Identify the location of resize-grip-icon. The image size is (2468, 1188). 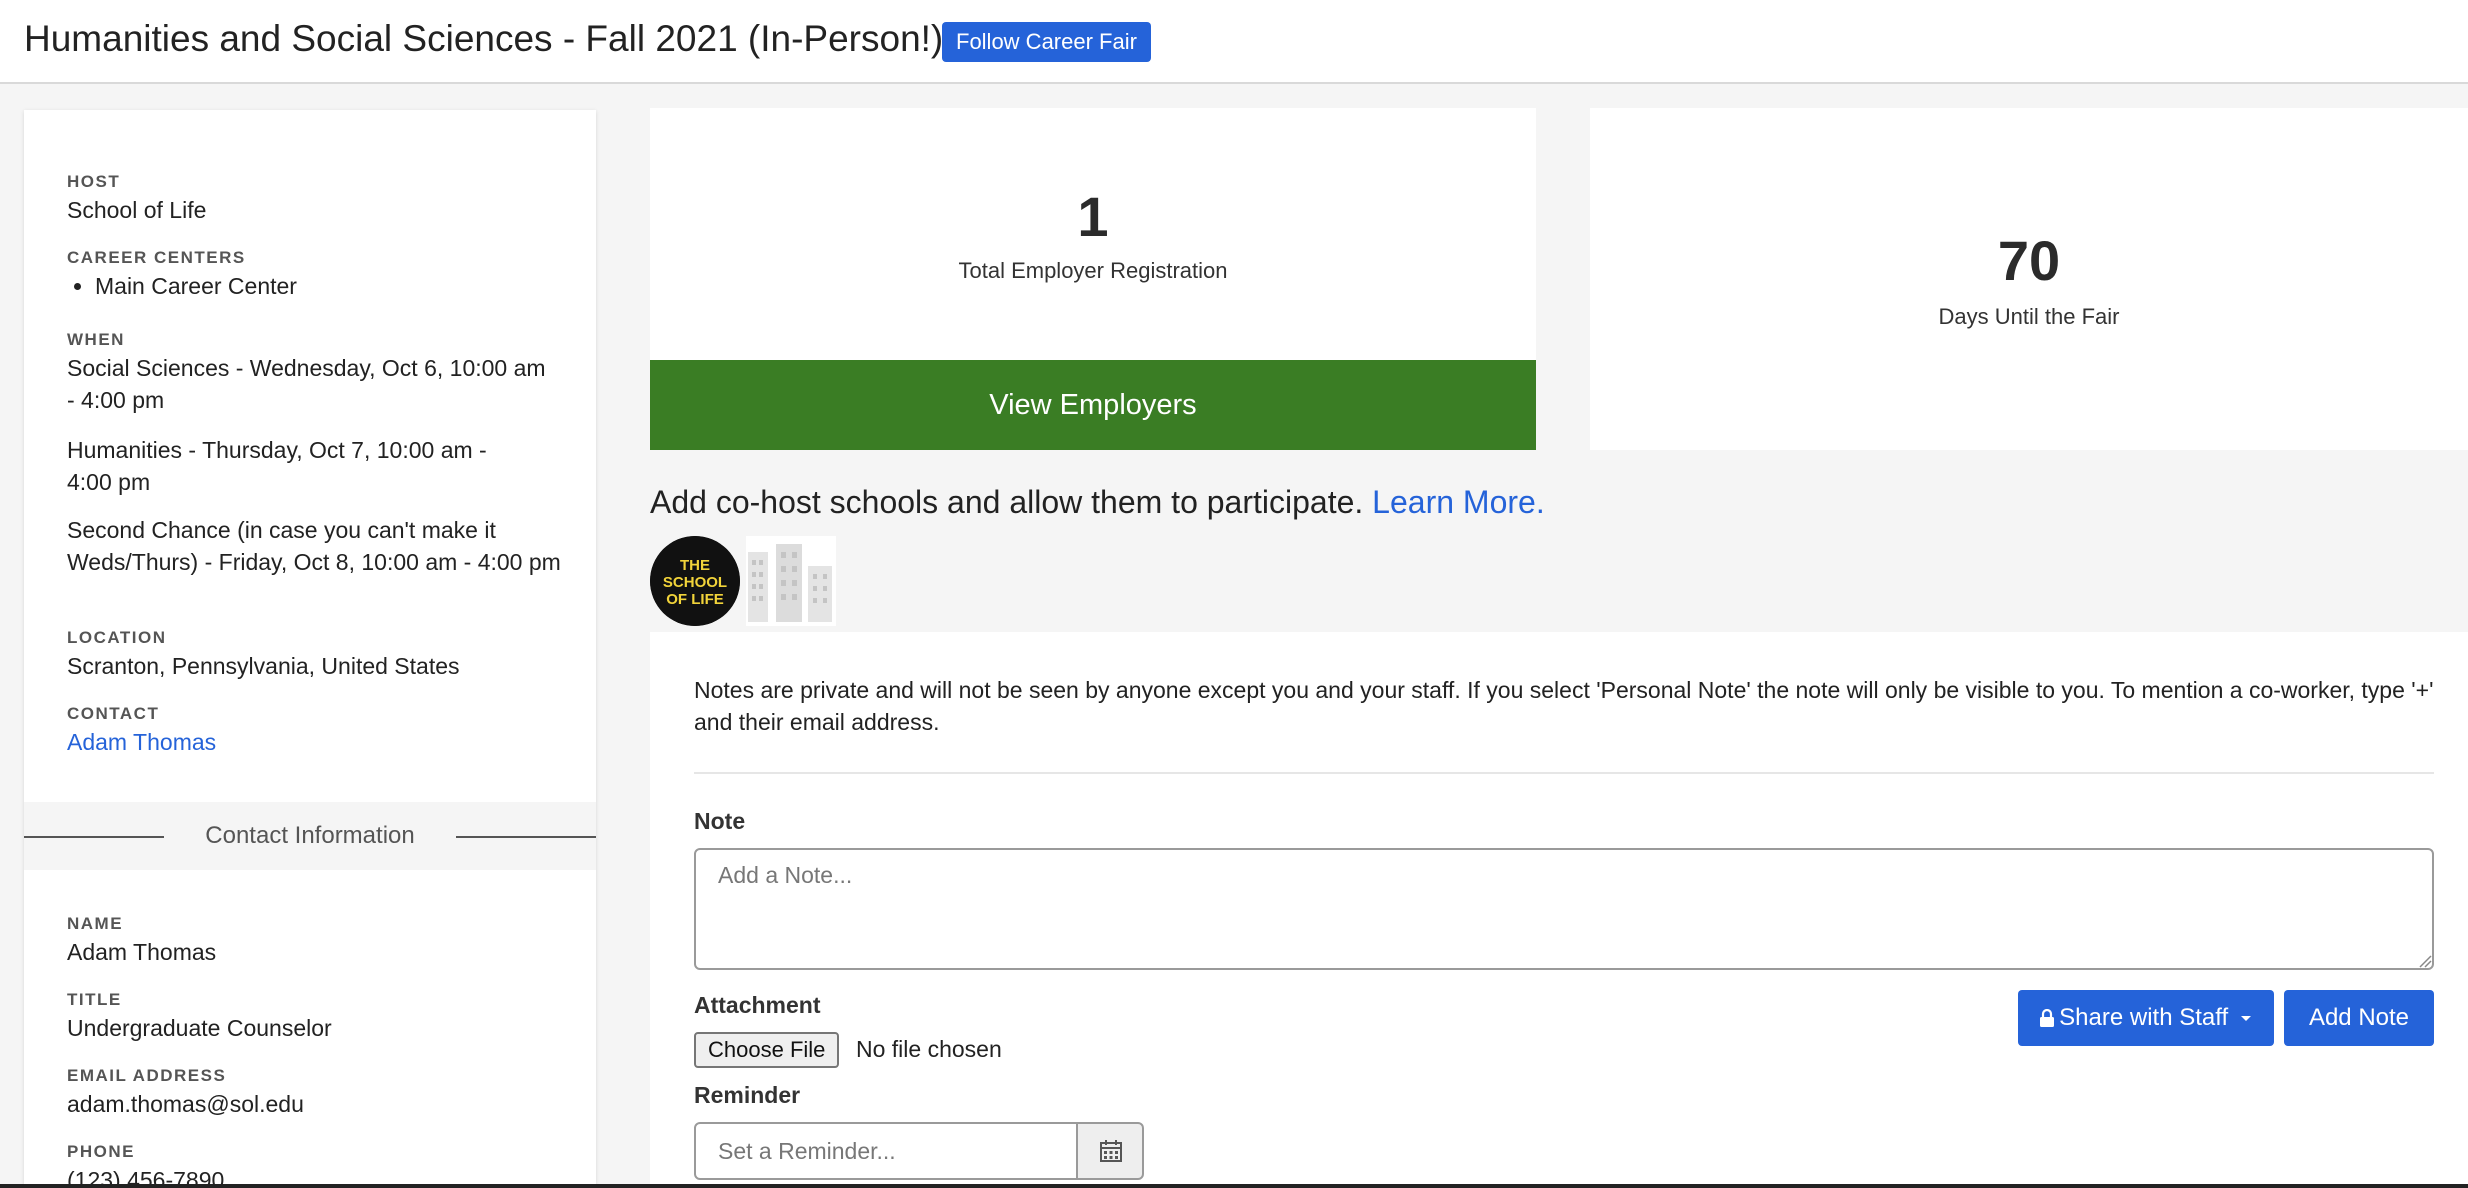
(2425, 961).